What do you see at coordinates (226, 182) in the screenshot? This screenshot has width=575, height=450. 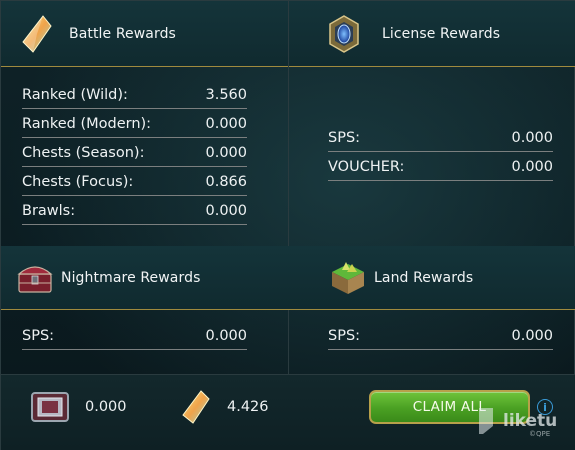 I see `row-value: 0.866` at bounding box center [226, 182].